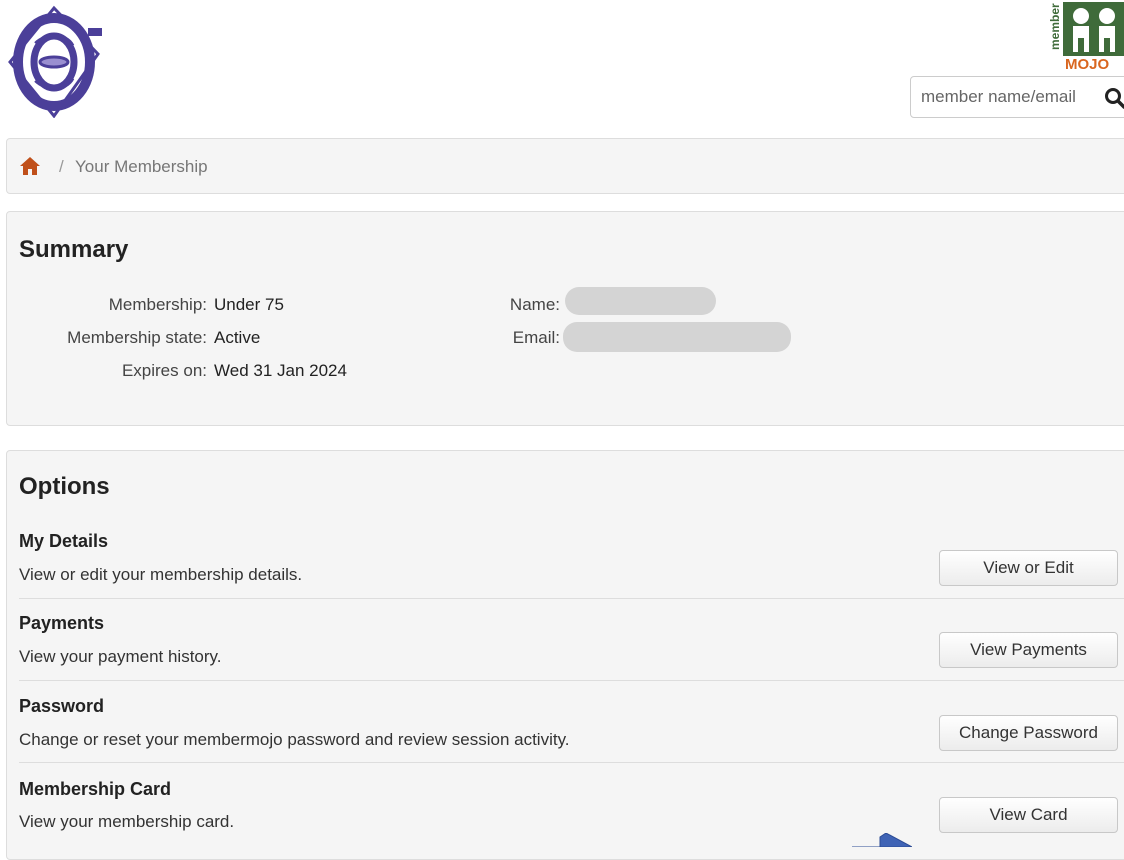  I want to click on summary-title: Summary, so click(74, 249).